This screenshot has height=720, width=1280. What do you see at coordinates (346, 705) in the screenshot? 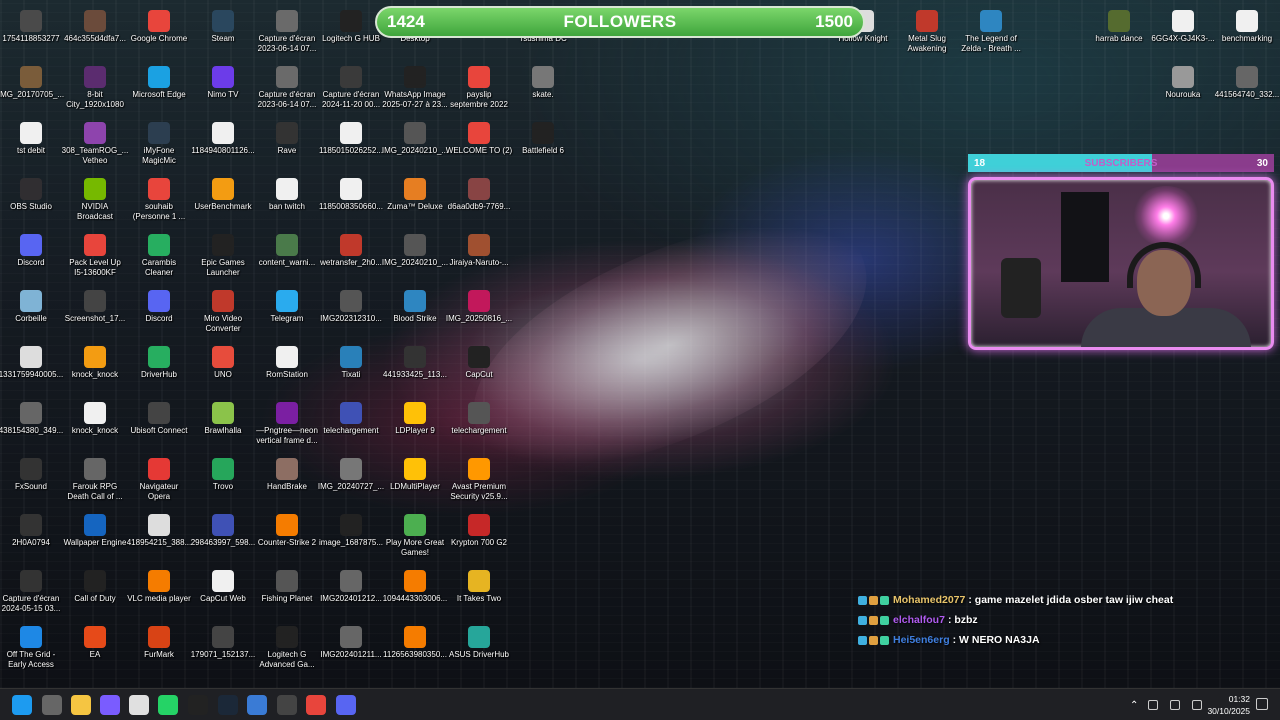
I see `discord-icon` at bounding box center [346, 705].